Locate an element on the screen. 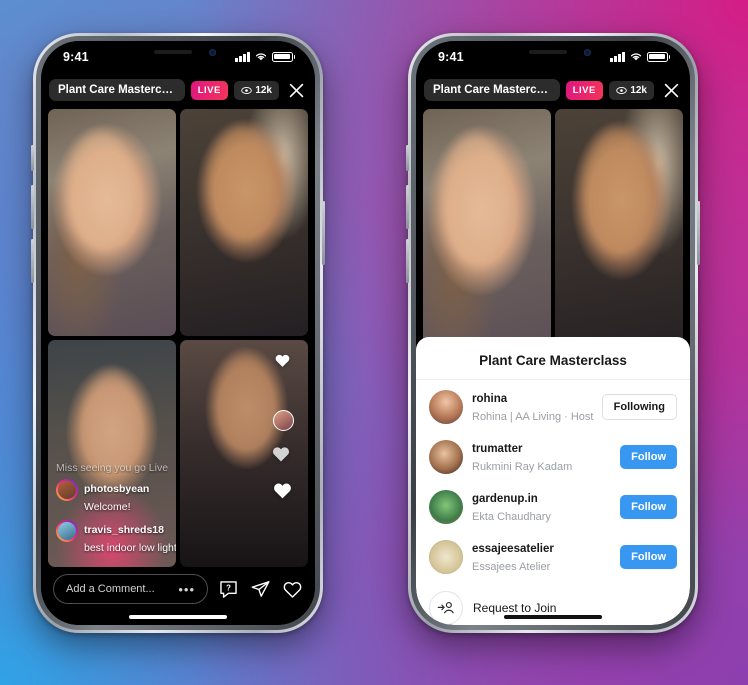 The height and width of the screenshot is (685, 748). question-bubble-icon: ? is located at coordinates (228, 589).